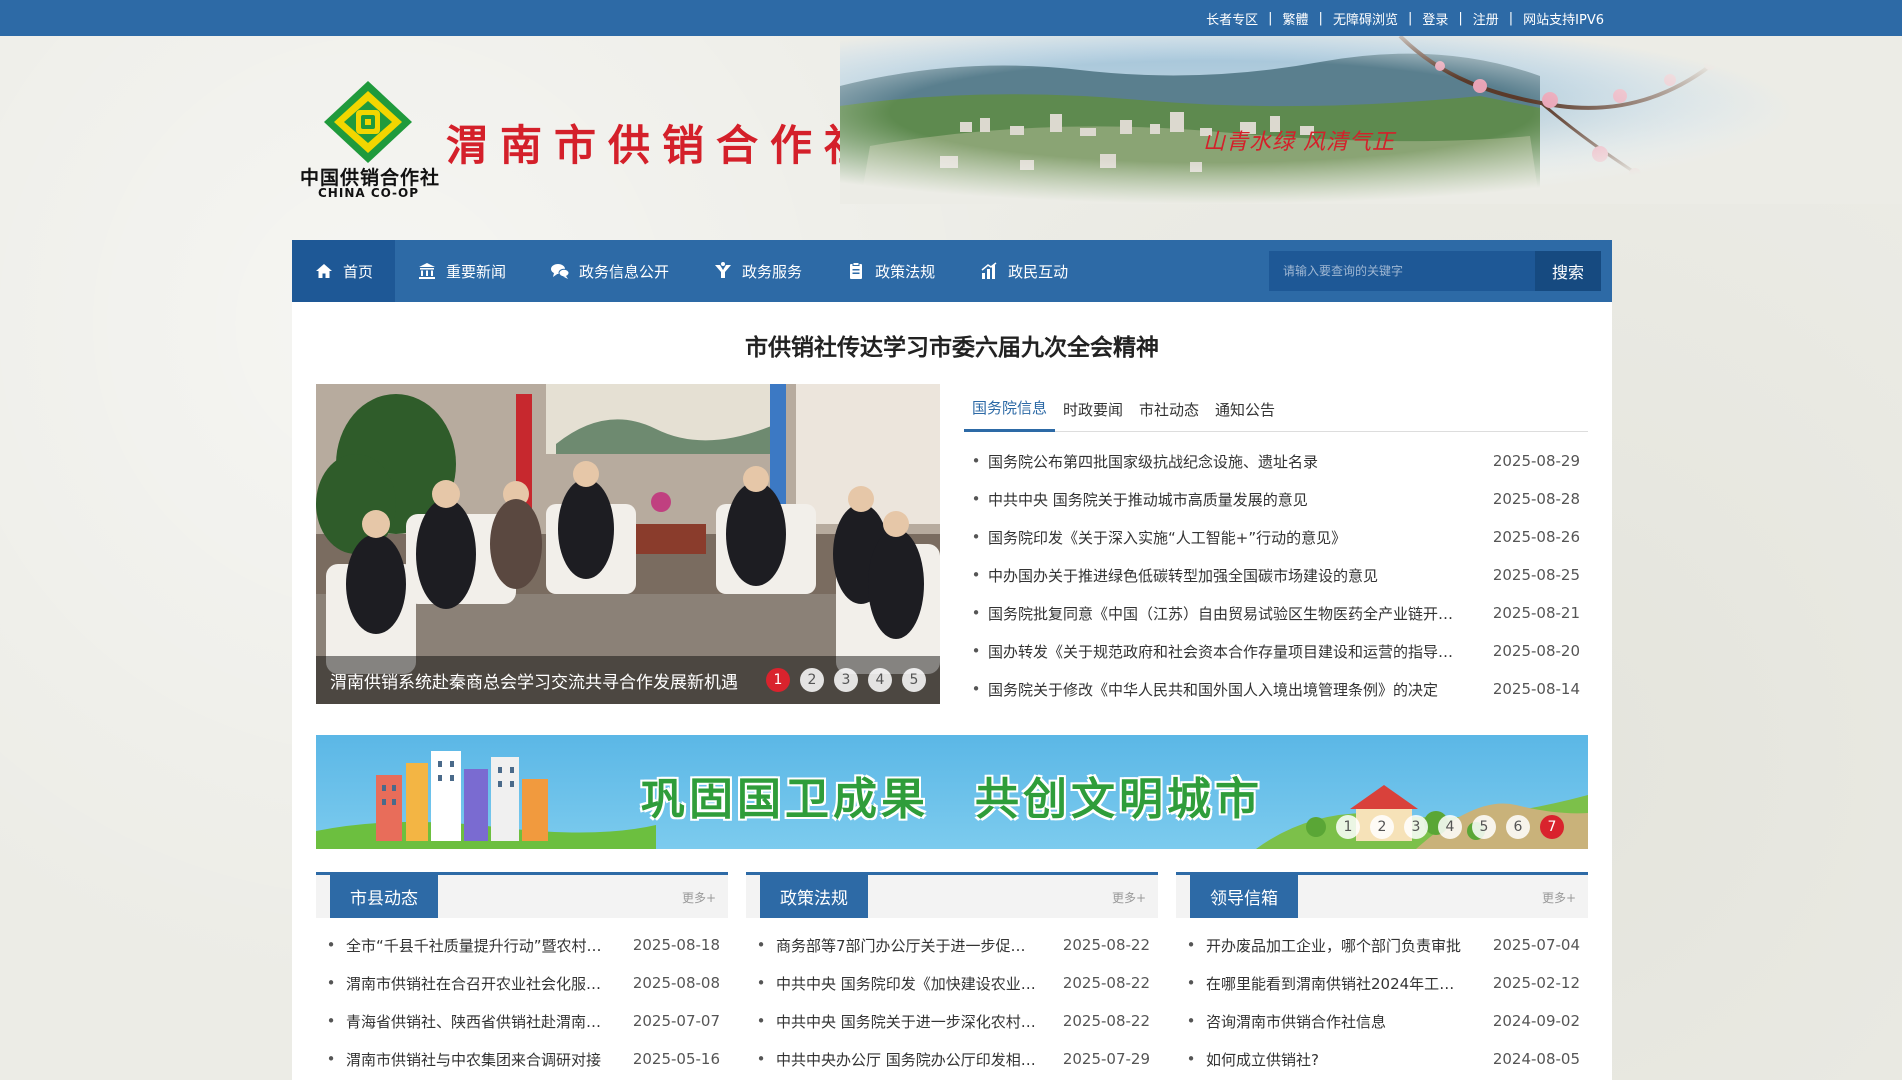 This screenshot has height=1080, width=1902. What do you see at coordinates (1518, 827) in the screenshot?
I see `promo-dot: 6` at bounding box center [1518, 827].